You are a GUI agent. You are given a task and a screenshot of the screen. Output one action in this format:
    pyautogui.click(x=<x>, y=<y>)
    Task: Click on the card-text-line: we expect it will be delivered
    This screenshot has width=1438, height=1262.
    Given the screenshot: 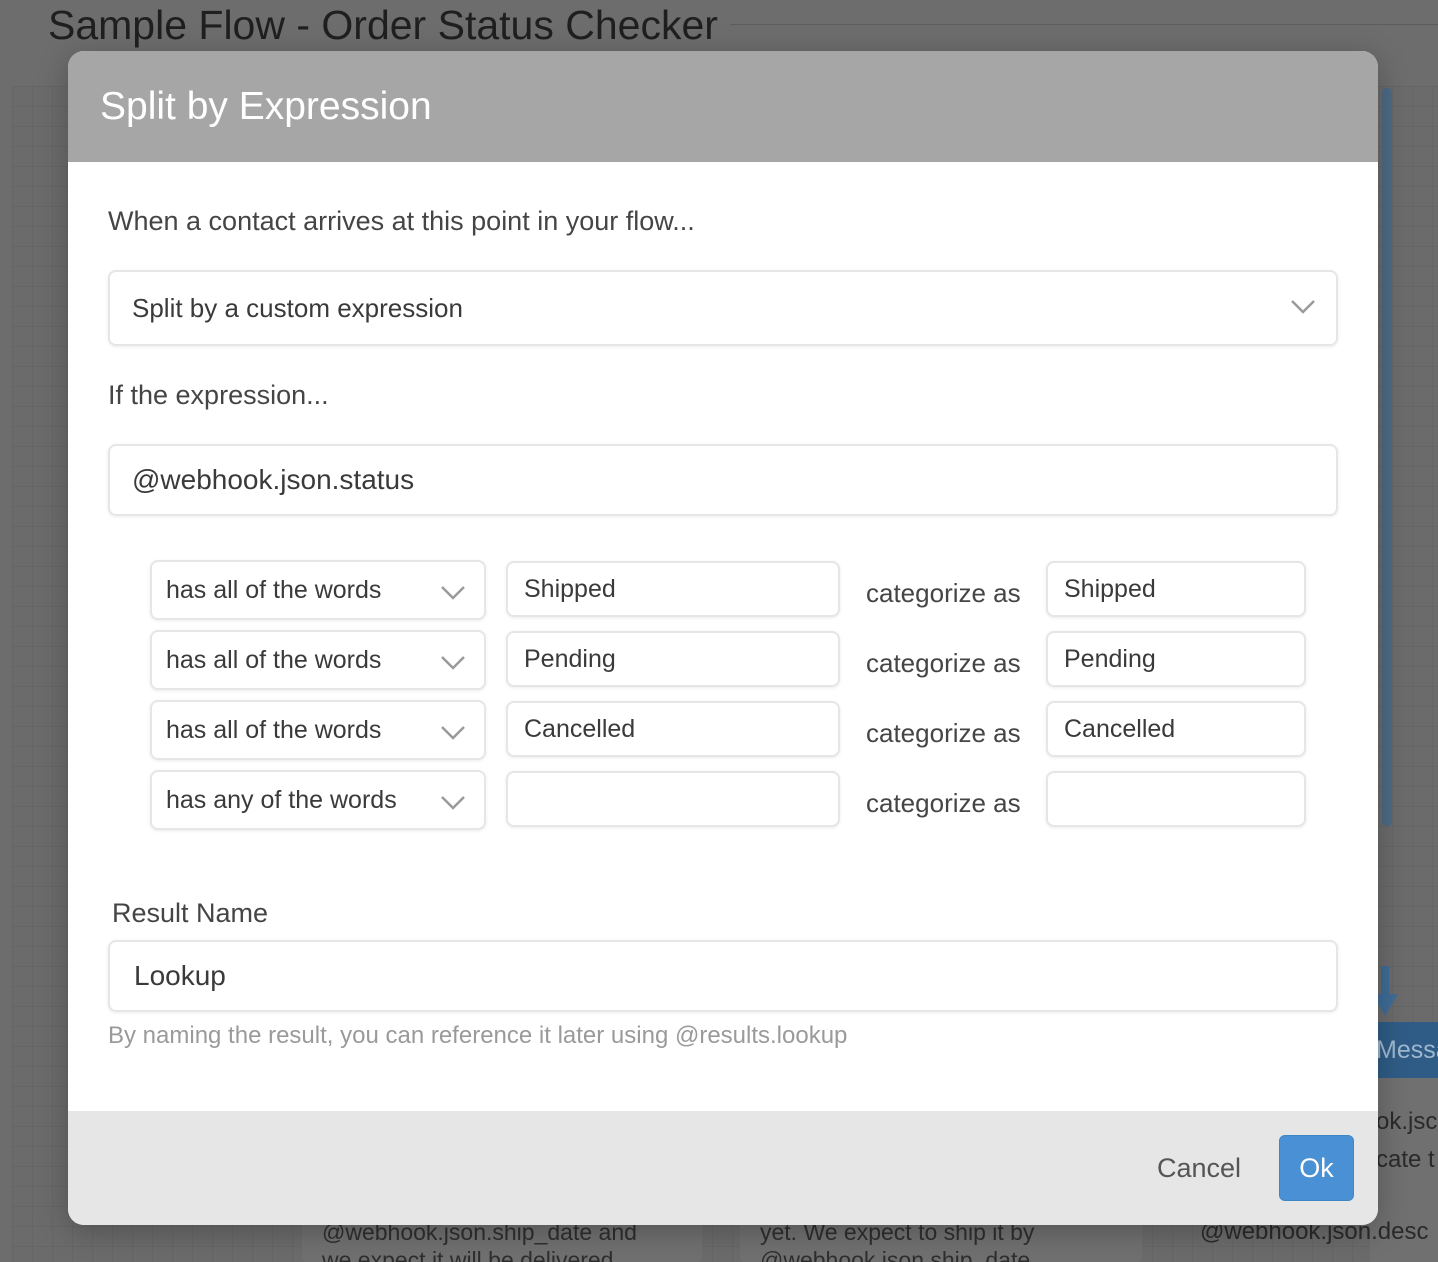 What is the action you would take?
    pyautogui.click(x=468, y=1254)
    